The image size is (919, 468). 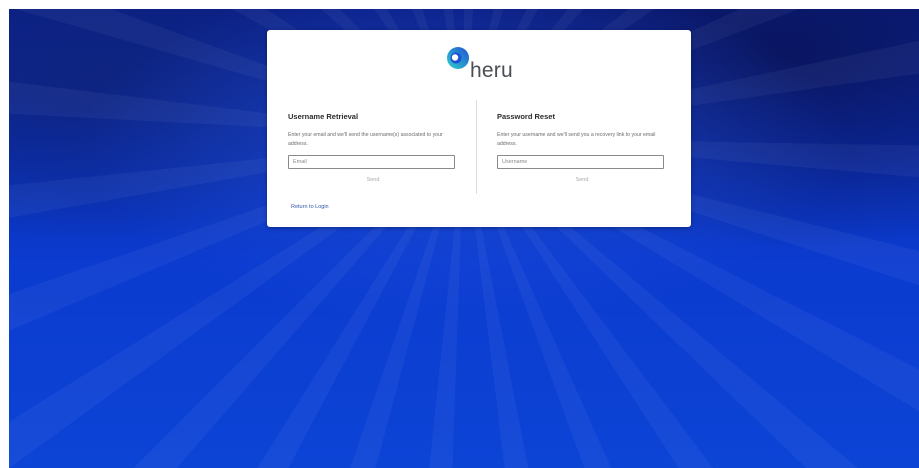 What do you see at coordinates (323, 116) in the screenshot?
I see `username-retrieval-title: Username Retrieval` at bounding box center [323, 116].